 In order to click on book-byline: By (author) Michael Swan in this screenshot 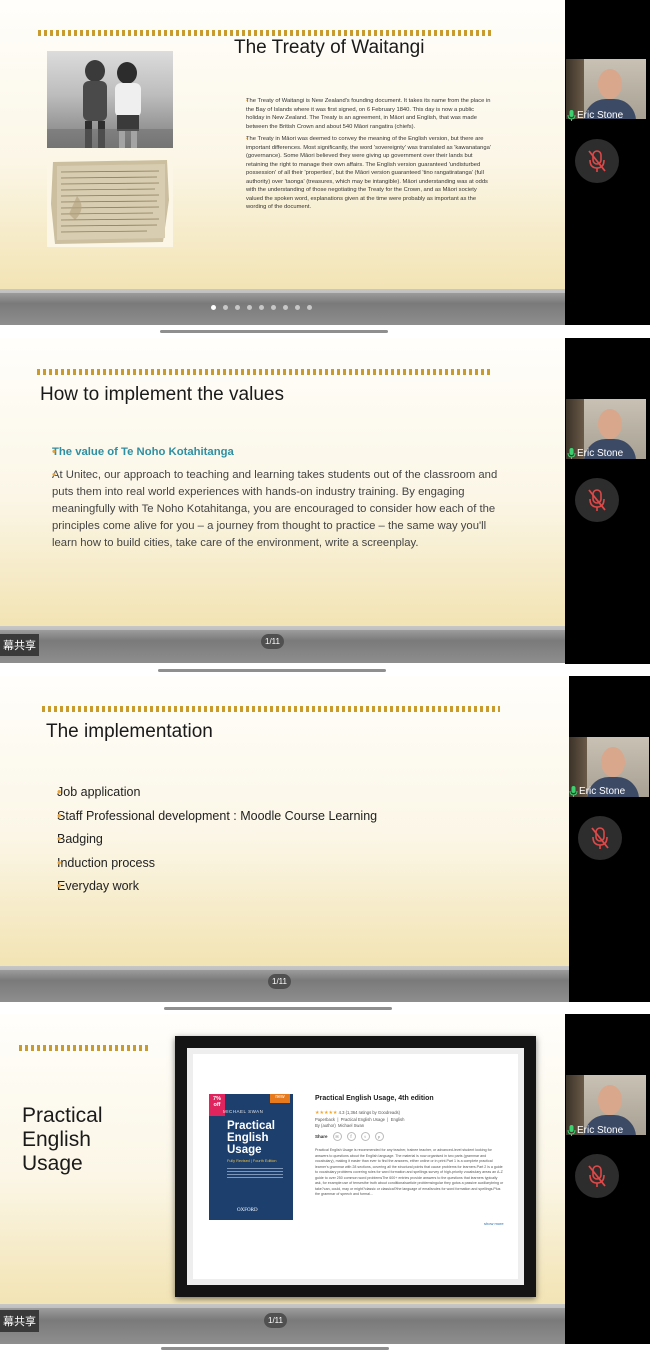, I will do `click(340, 1125)`.